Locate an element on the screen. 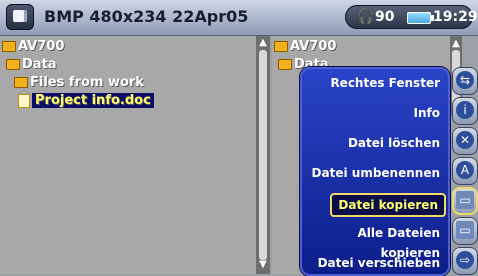 The width and height of the screenshot is (478, 276). rename-icon: A is located at coordinates (465, 171).